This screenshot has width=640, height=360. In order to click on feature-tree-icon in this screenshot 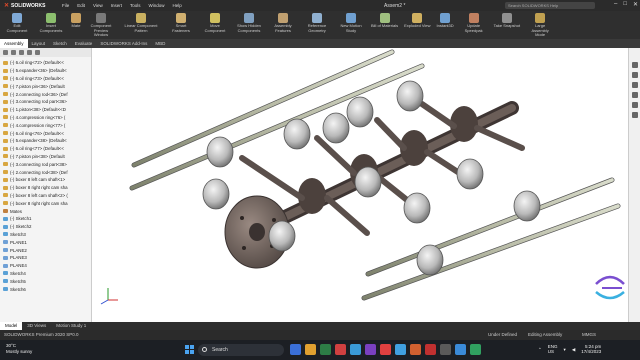, I will do `click(5, 52)`.